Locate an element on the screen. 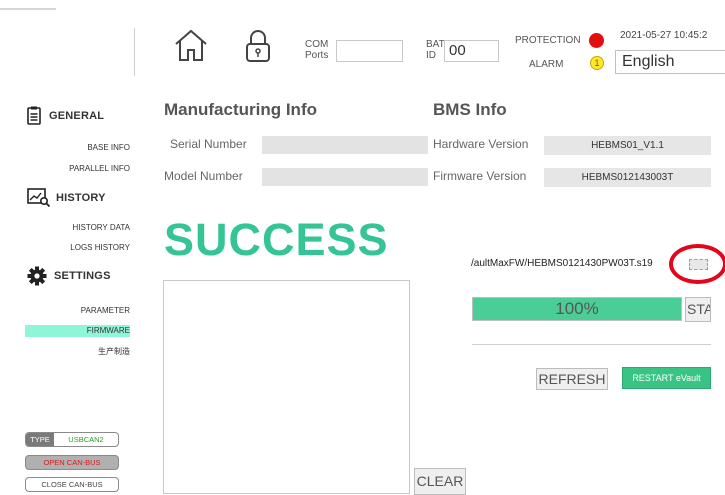  close-can-bus-button: CLOSE CAN-BUS is located at coordinates (72, 484).